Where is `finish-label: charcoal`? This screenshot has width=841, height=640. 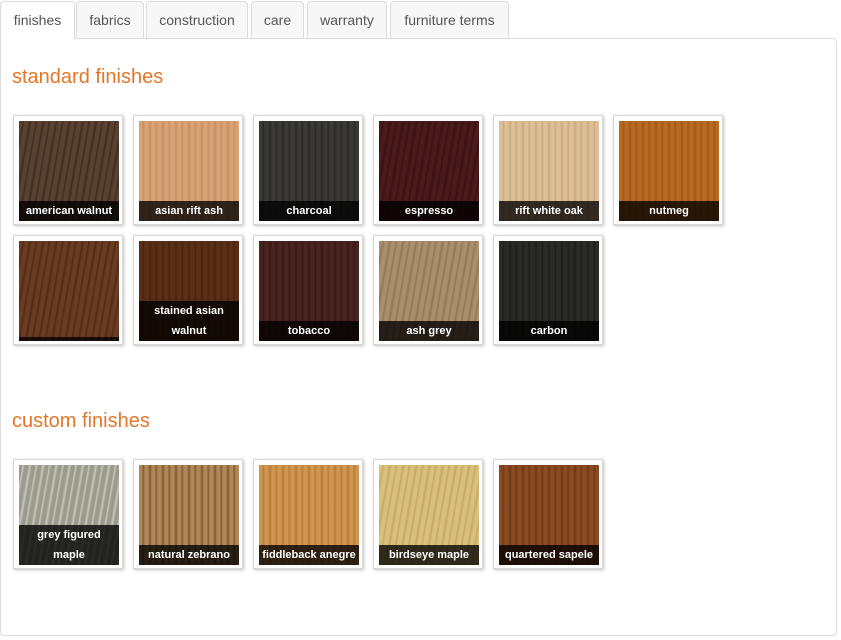
finish-label: charcoal is located at coordinates (309, 211).